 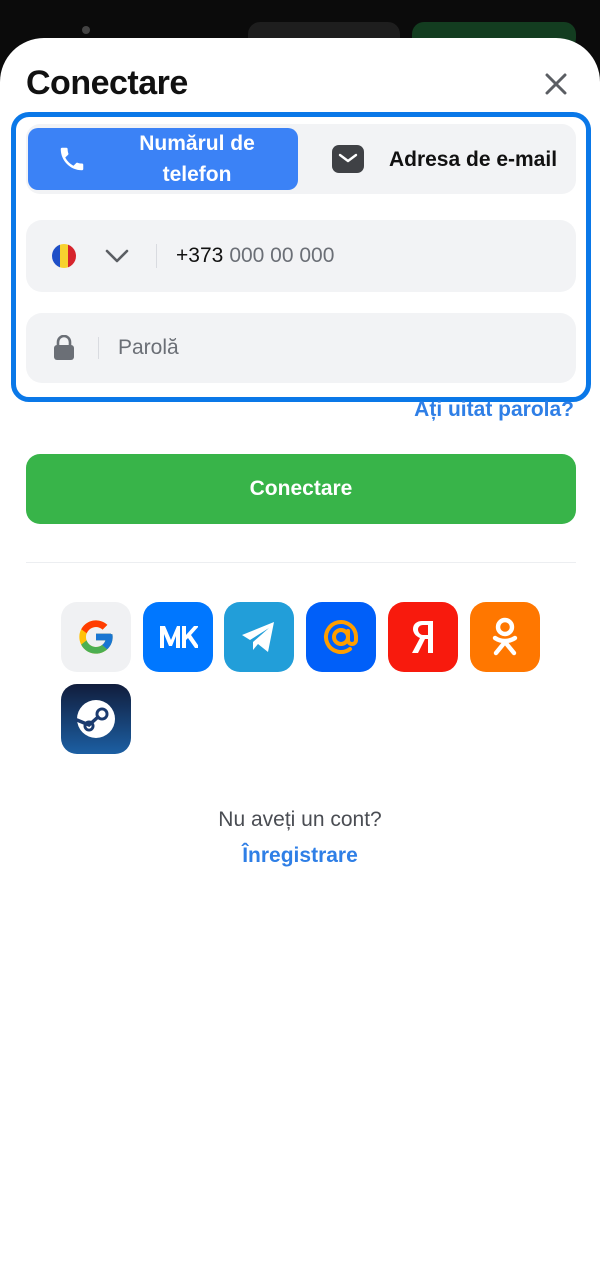 I want to click on tab-phone-number: Numărul de telefon, so click(x=163, y=159).